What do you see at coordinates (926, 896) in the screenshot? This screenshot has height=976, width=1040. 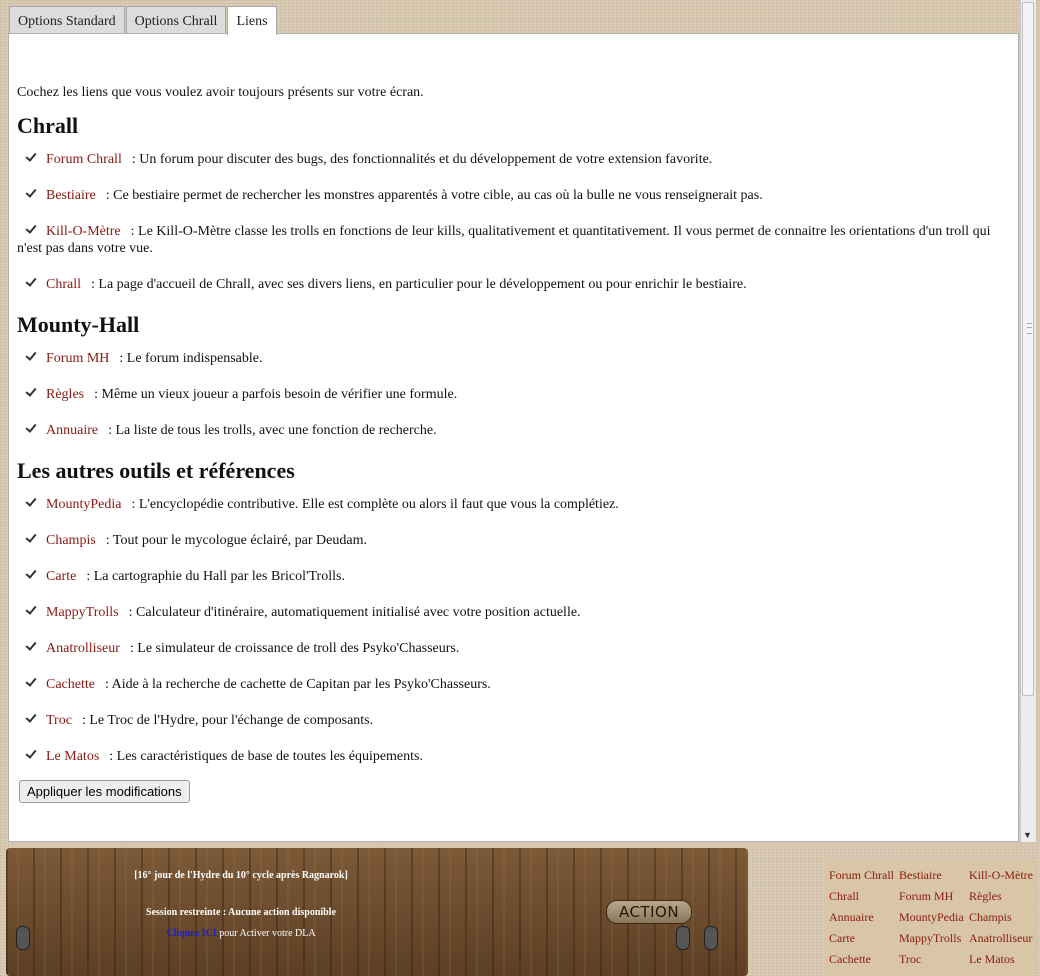 I see `quick-link: Forum MH` at bounding box center [926, 896].